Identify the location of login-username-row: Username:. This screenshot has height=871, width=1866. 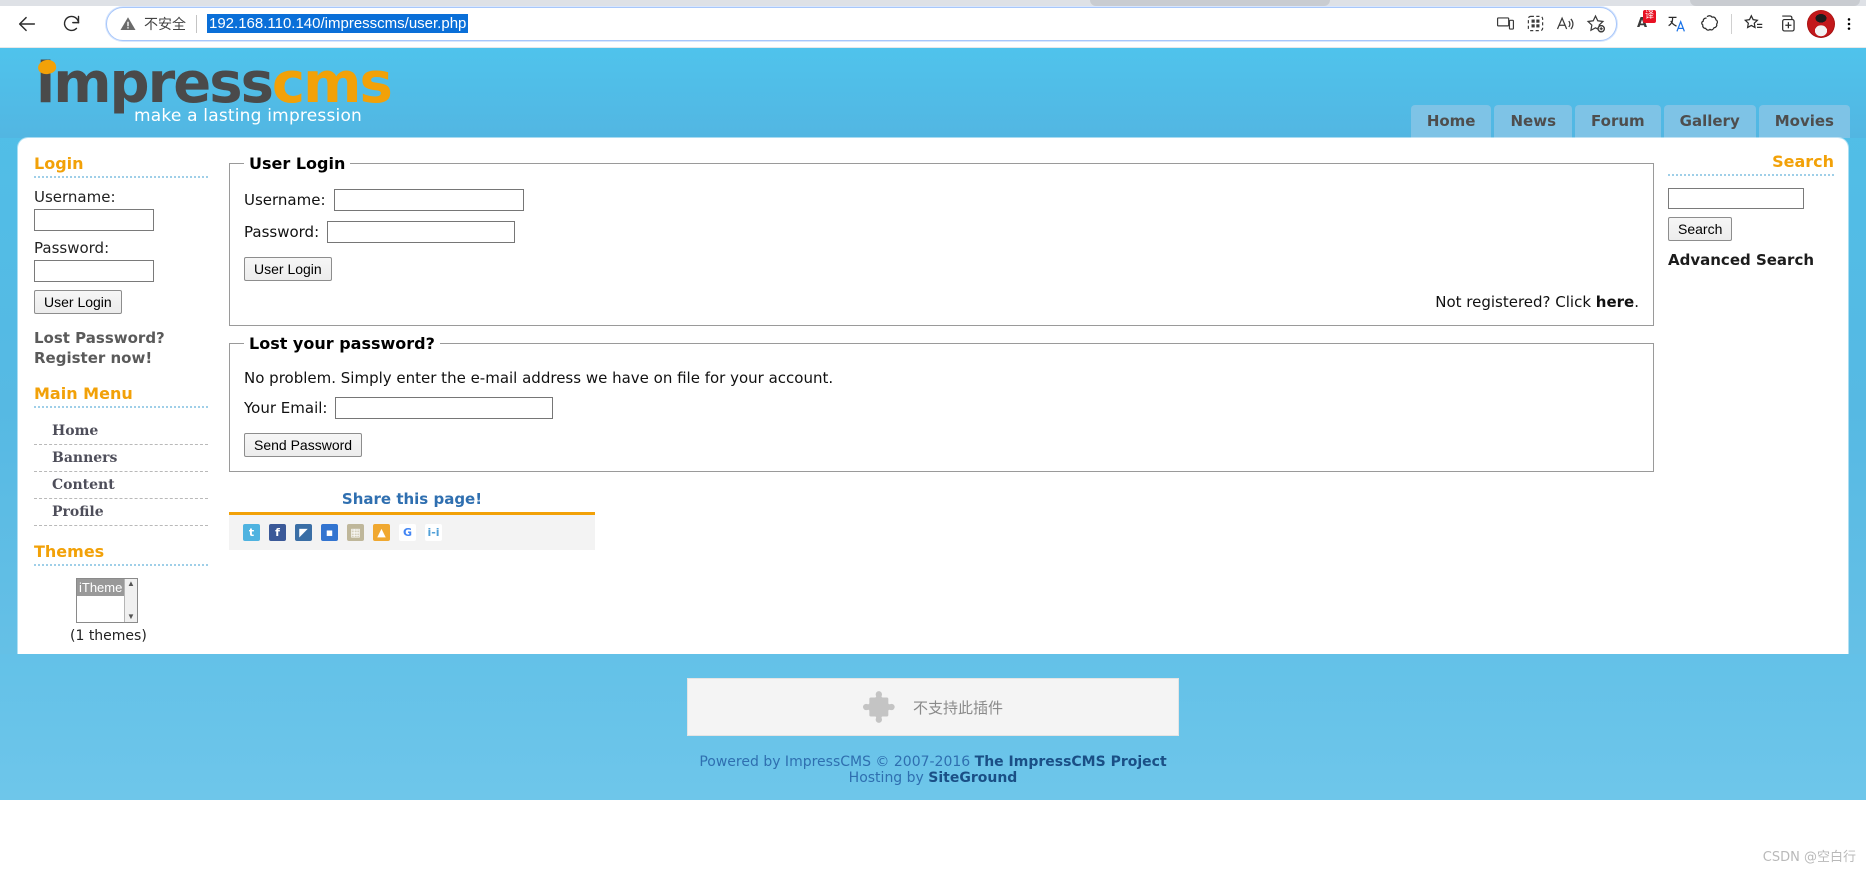
(941, 200).